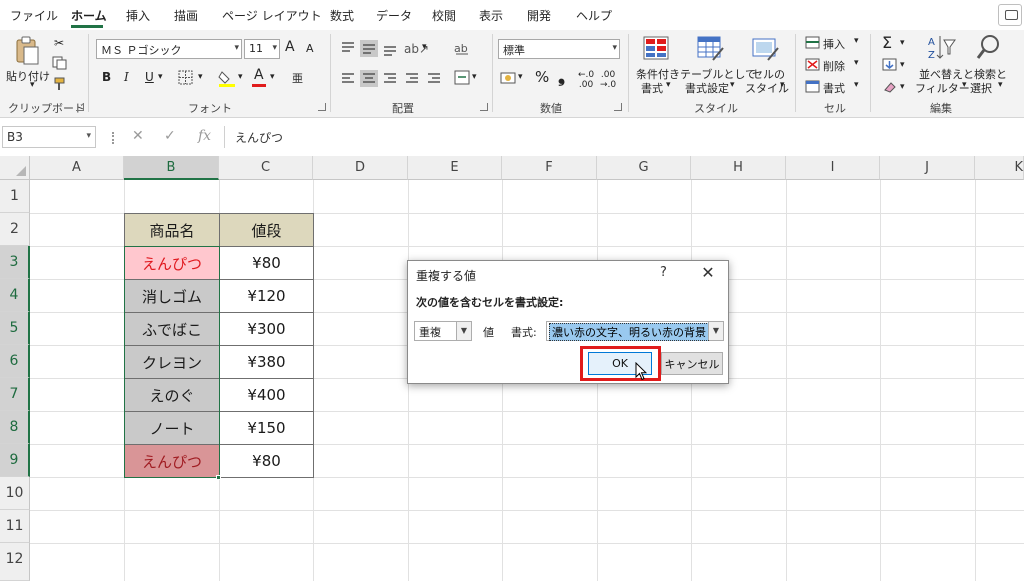  What do you see at coordinates (360, 168) in the screenshot?
I see `column-header-d: D` at bounding box center [360, 168].